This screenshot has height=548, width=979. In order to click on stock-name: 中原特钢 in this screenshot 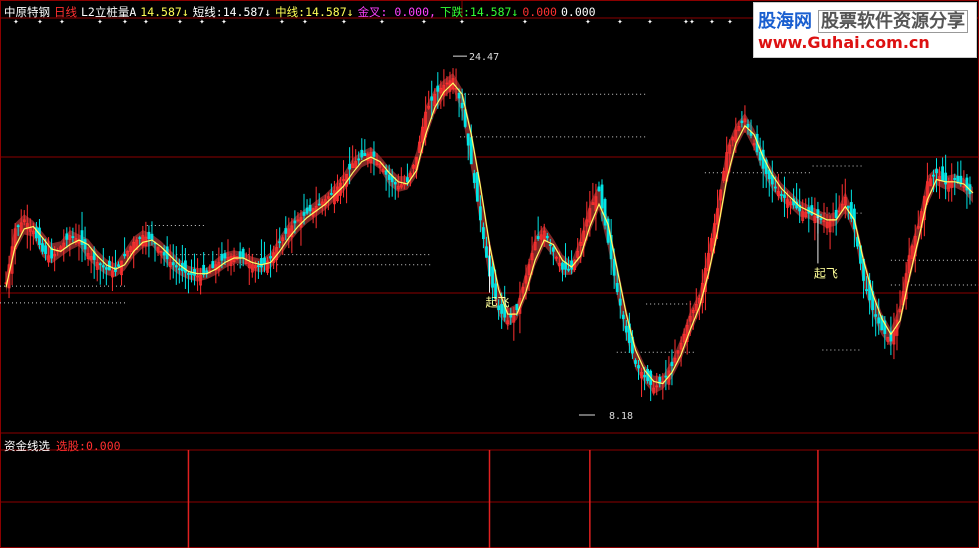, I will do `click(27, 12)`.